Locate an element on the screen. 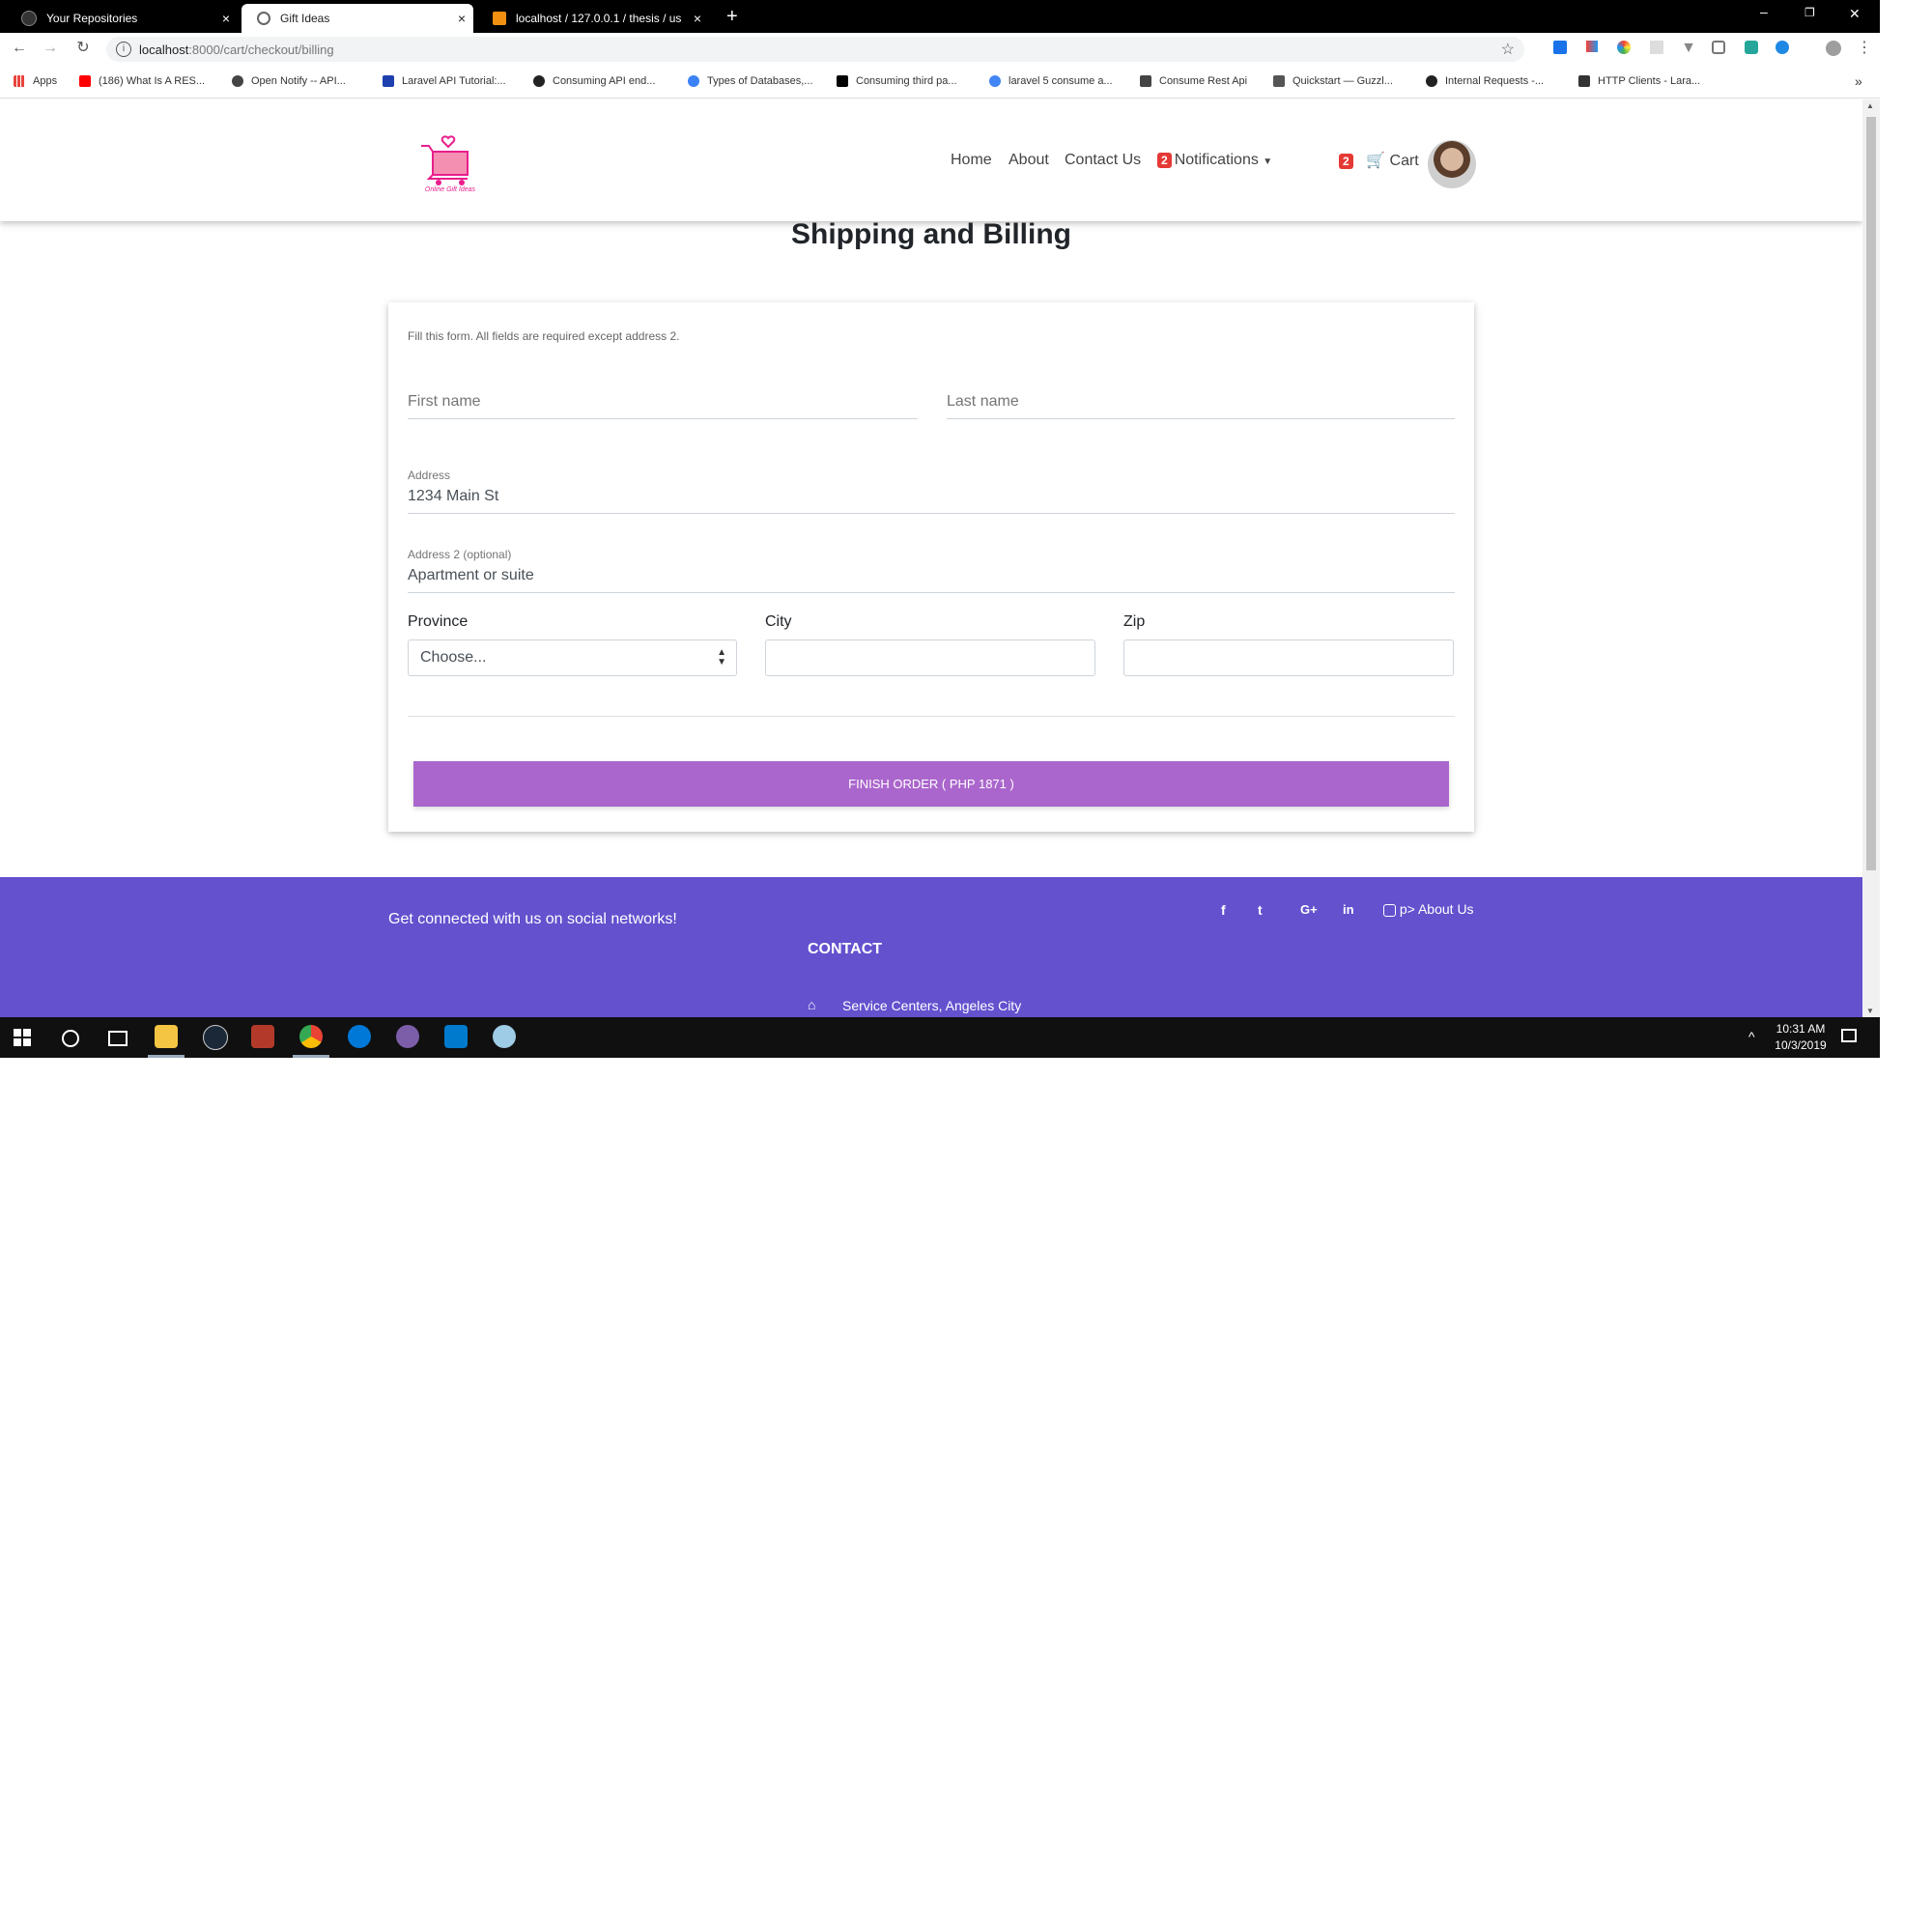 The height and width of the screenshot is (1932, 1932). user-avatar is located at coordinates (1452, 164).